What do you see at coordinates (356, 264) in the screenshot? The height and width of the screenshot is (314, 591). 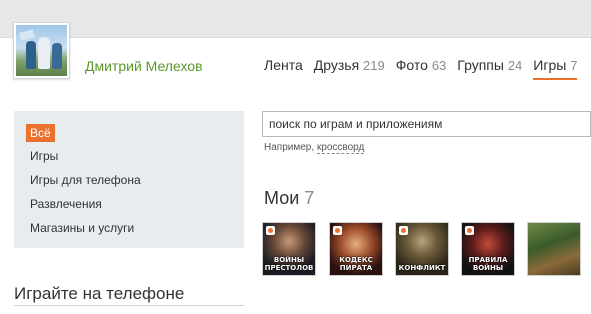 I see `game-title: КОДЕКС ПИРАТА` at bounding box center [356, 264].